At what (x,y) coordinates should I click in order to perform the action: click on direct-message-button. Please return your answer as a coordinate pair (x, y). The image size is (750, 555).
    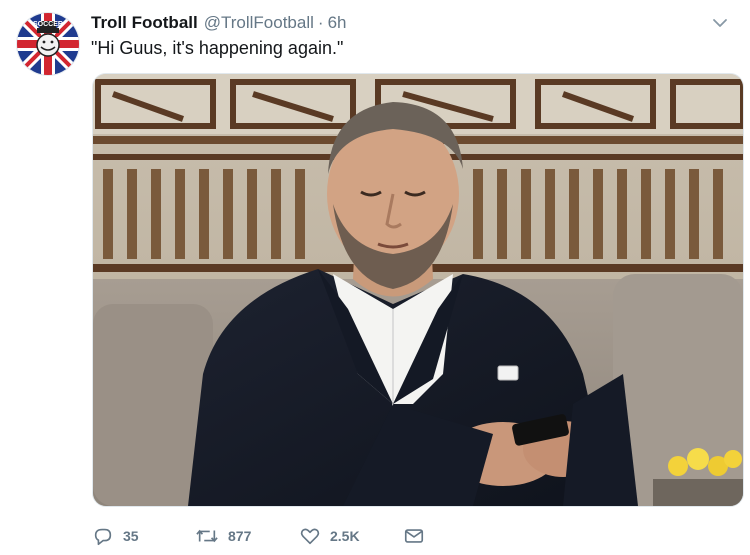
    Looking at the image, I should click on (414, 536).